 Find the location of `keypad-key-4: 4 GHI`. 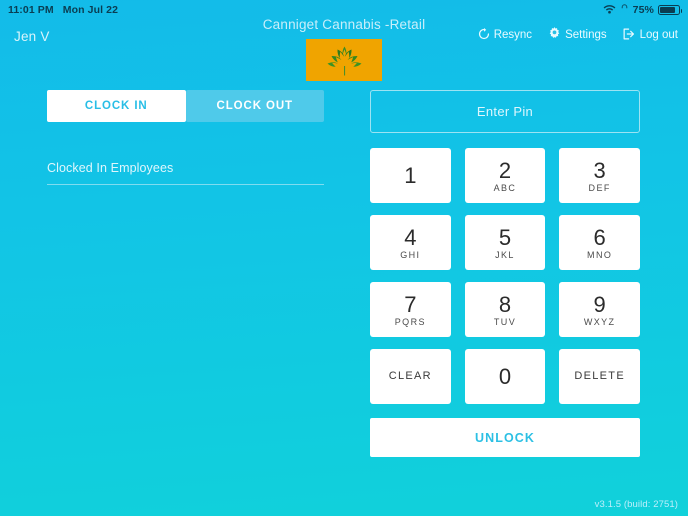

keypad-key-4: 4 GHI is located at coordinates (410, 242).